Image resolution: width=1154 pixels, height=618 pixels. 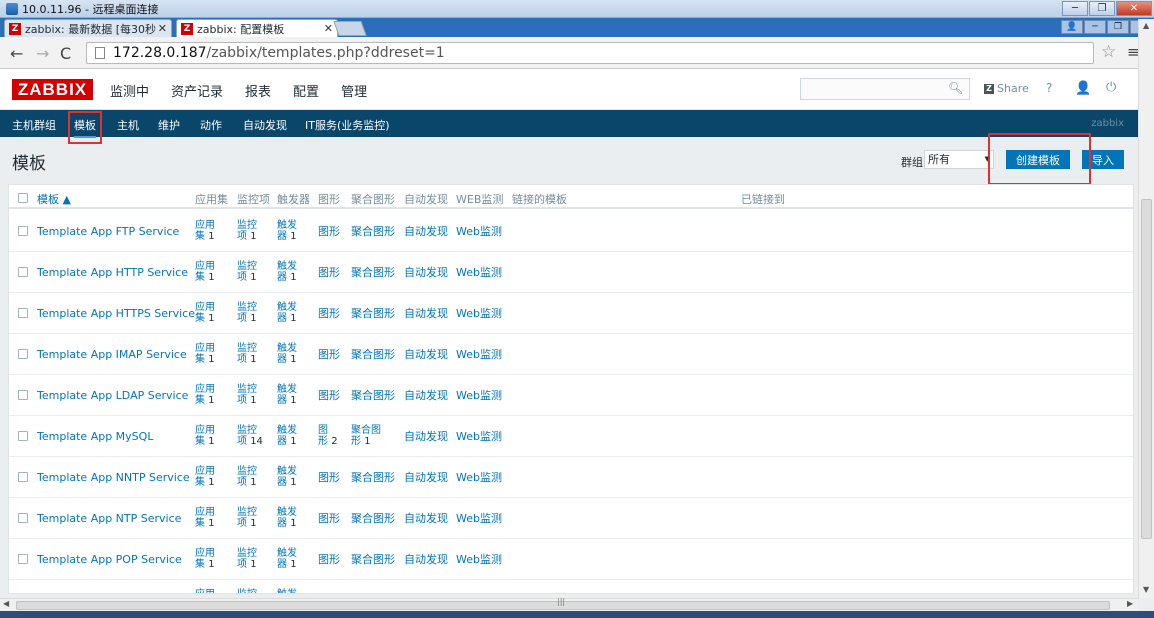 I want to click on vertical-scroll-thumb, so click(x=1146, y=369).